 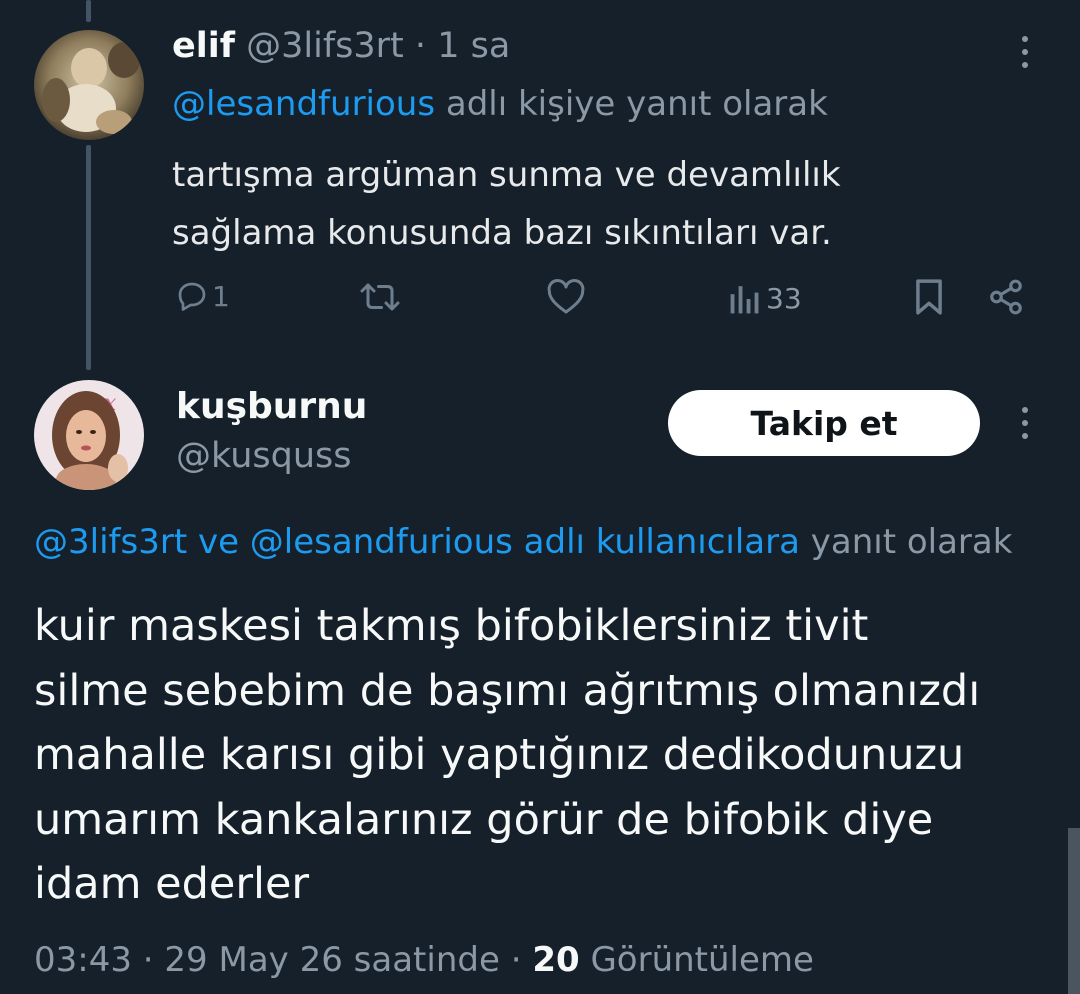 I want to click on views-icon, so click(x=744, y=299).